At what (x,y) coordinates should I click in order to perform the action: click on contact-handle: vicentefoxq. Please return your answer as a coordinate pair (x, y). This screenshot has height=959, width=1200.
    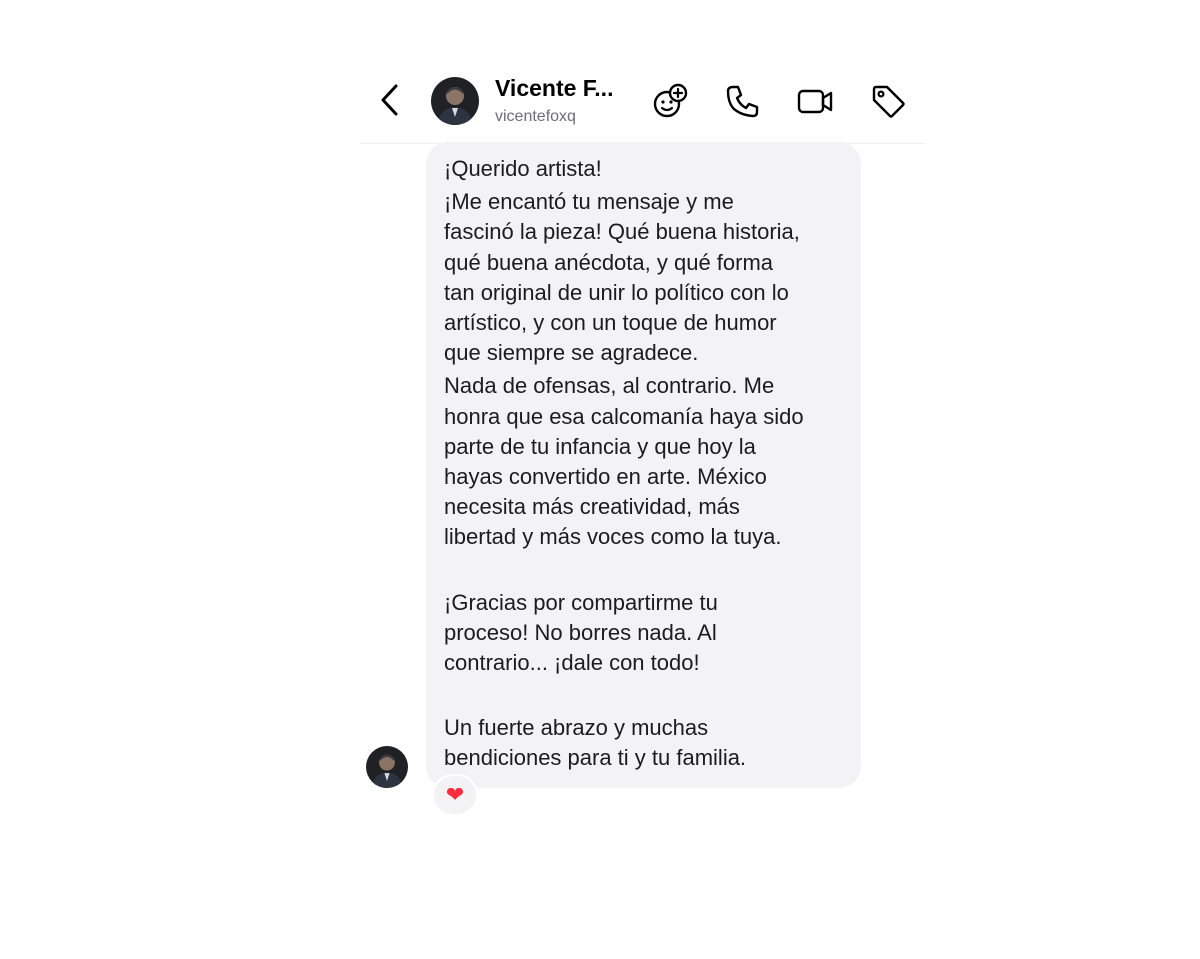
    Looking at the image, I should click on (535, 116).